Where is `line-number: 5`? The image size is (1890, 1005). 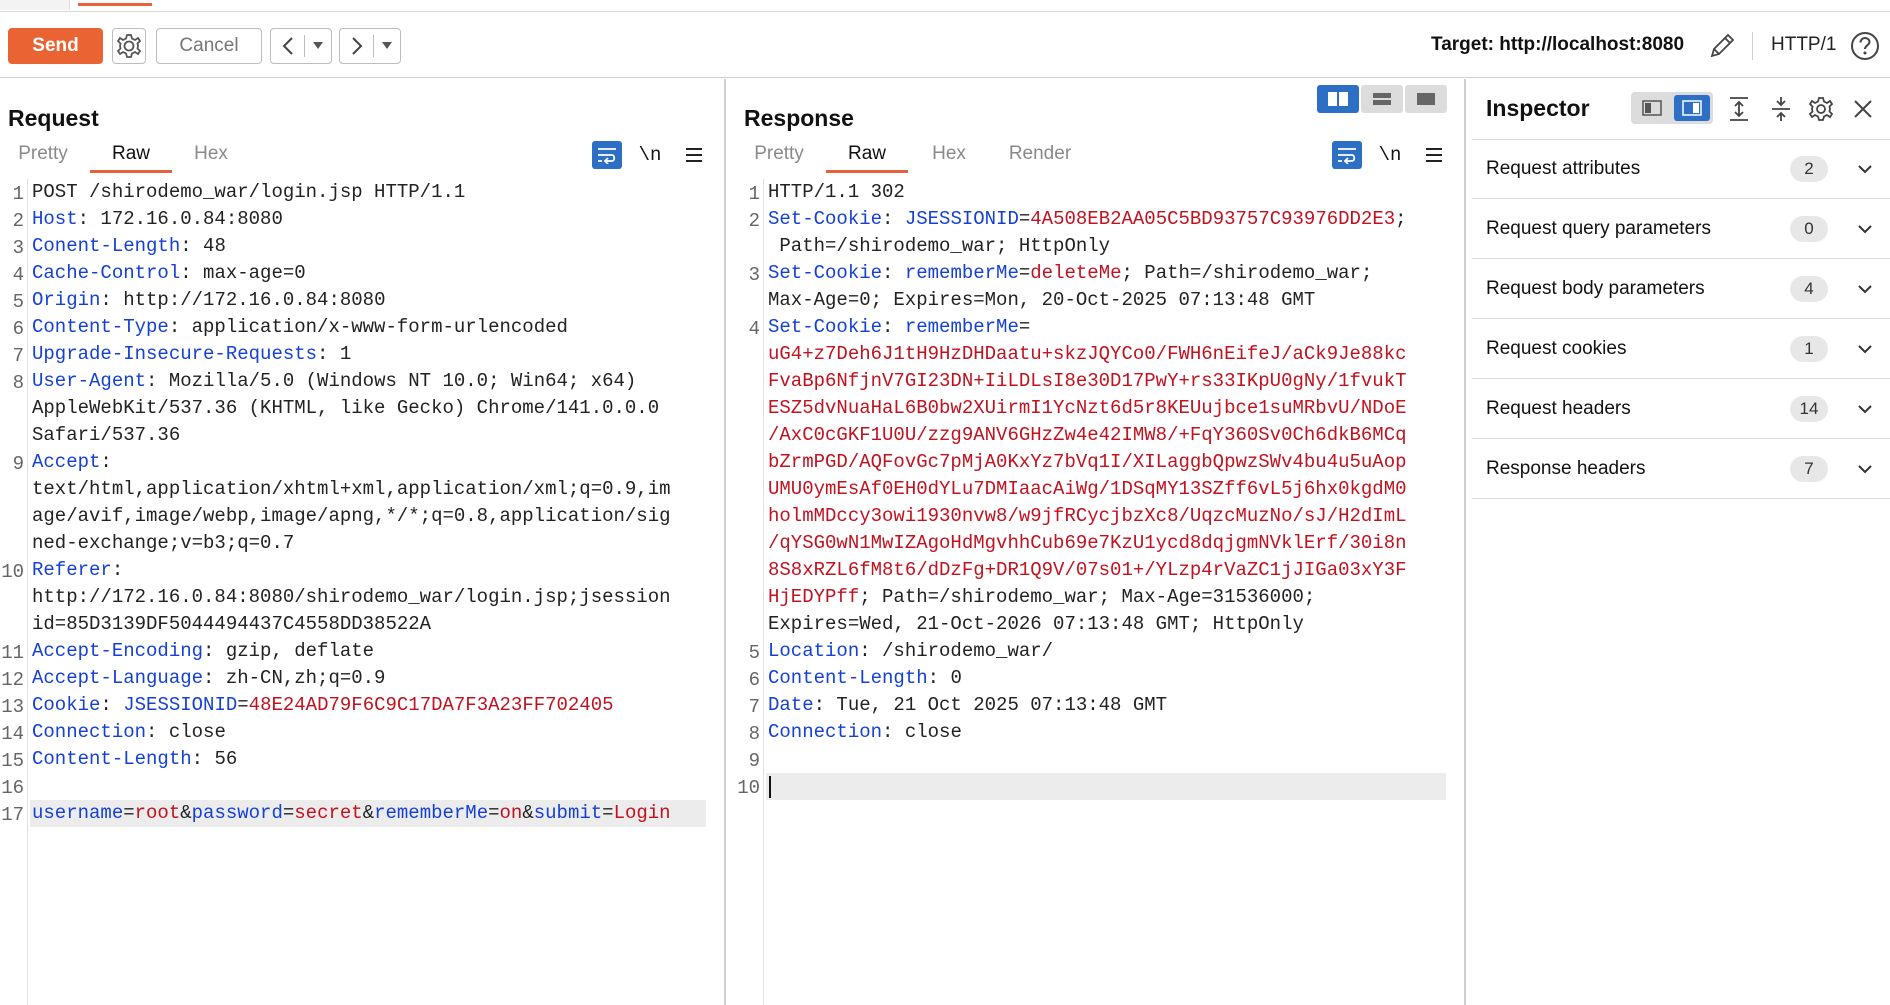 line-number: 5 is located at coordinates (18, 302).